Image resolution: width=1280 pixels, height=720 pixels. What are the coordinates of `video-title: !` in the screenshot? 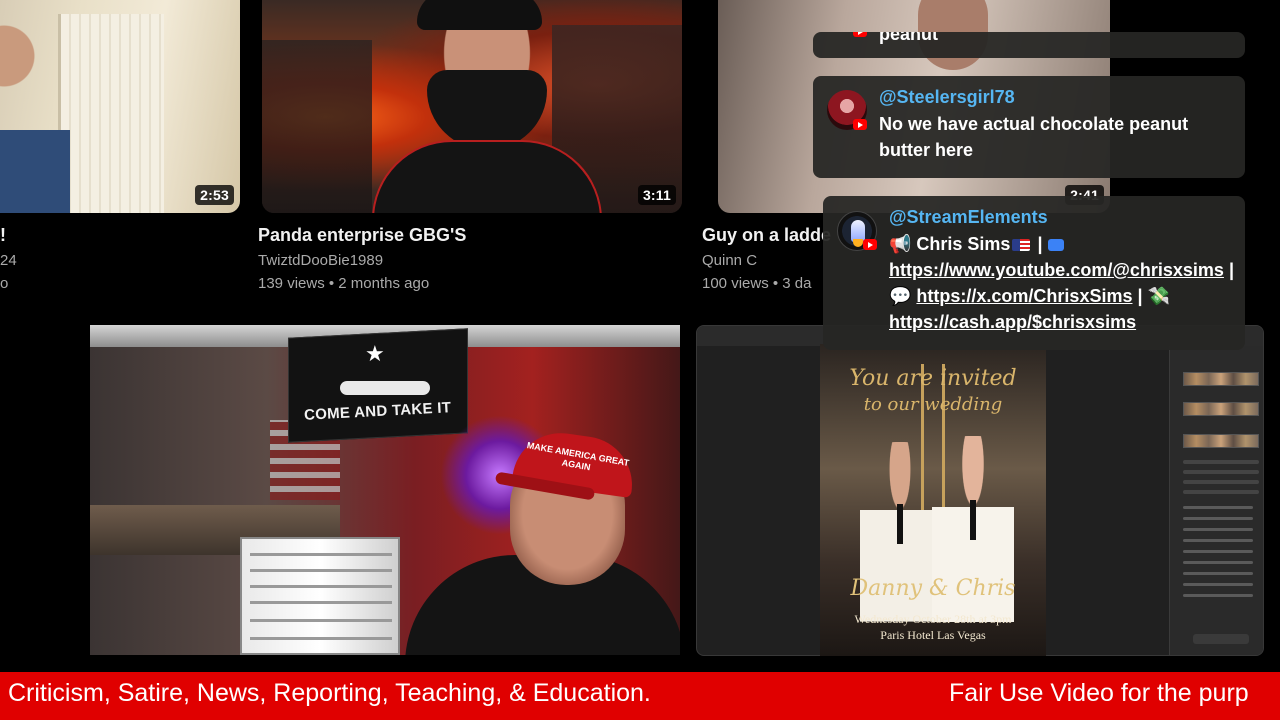 It's located at (3, 235).